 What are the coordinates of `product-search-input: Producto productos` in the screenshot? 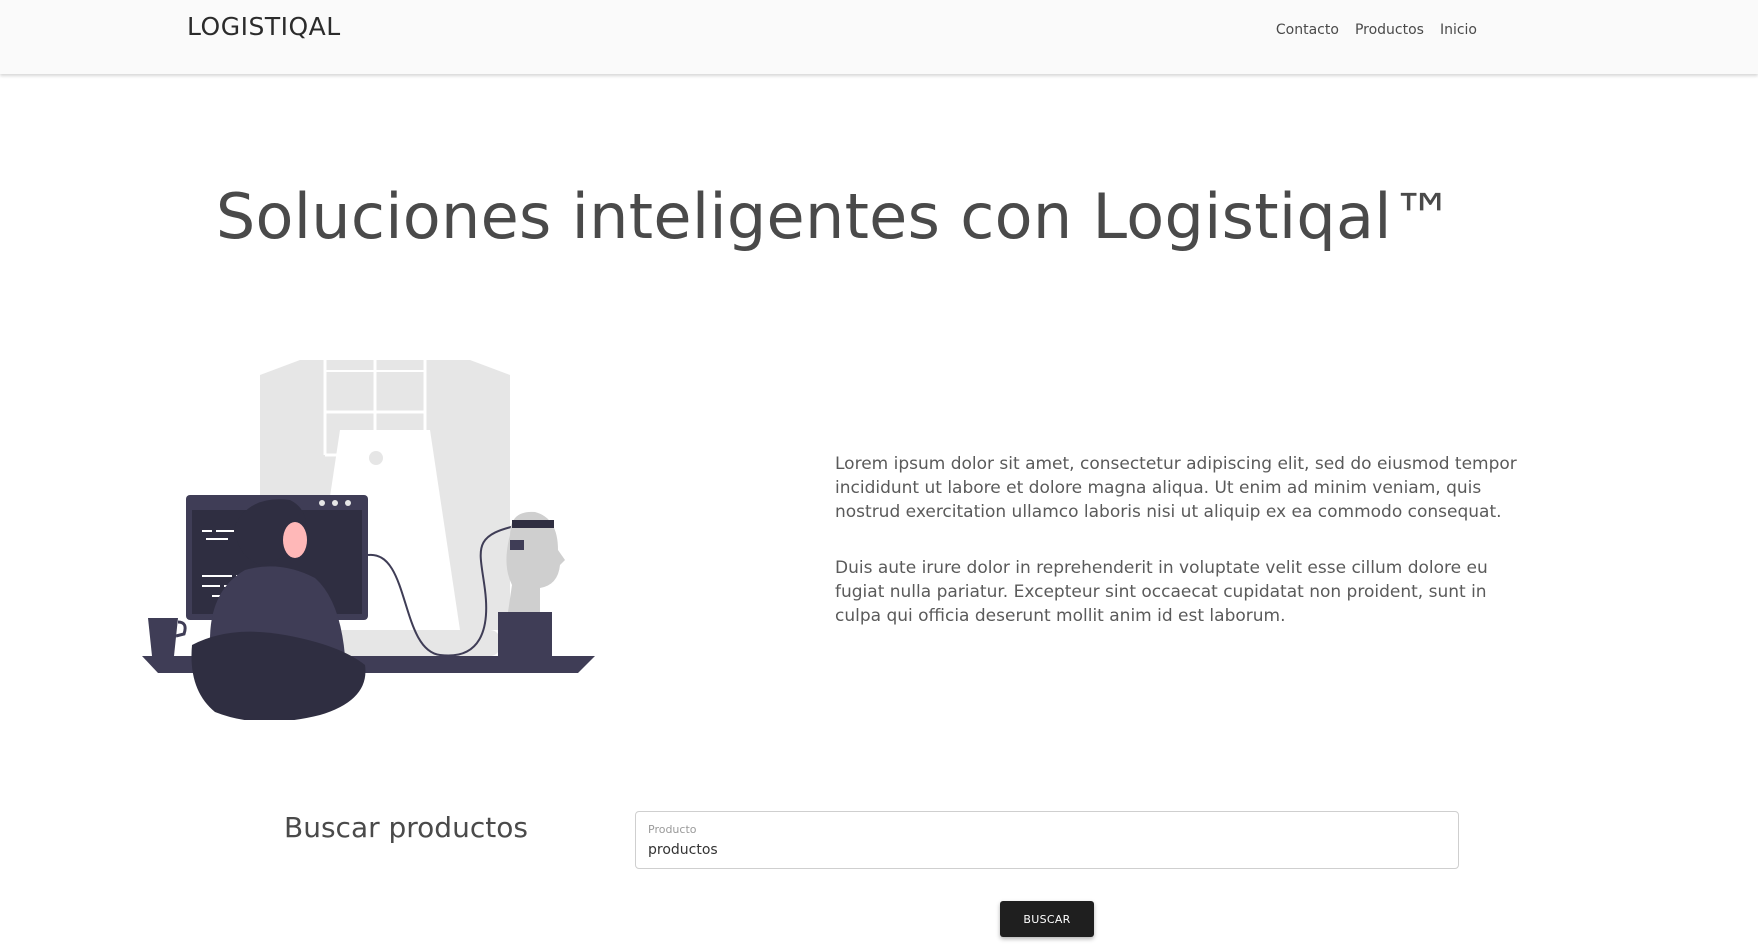 It's located at (1047, 840).